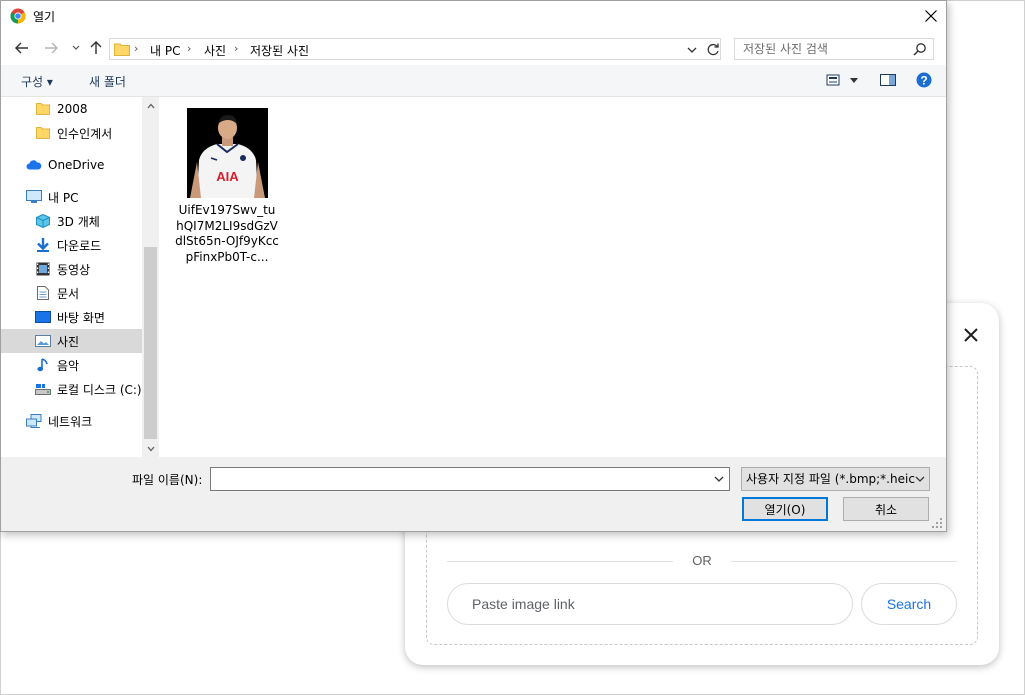  What do you see at coordinates (150, 343) in the screenshot?
I see `scrollbar-thumb` at bounding box center [150, 343].